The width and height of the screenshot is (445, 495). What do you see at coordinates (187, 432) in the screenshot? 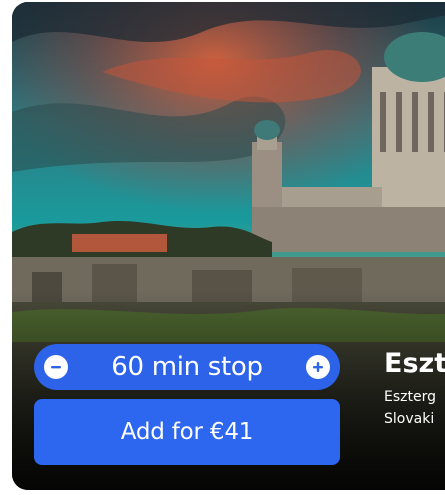
I see `add-stop-button: Add for €41` at bounding box center [187, 432].